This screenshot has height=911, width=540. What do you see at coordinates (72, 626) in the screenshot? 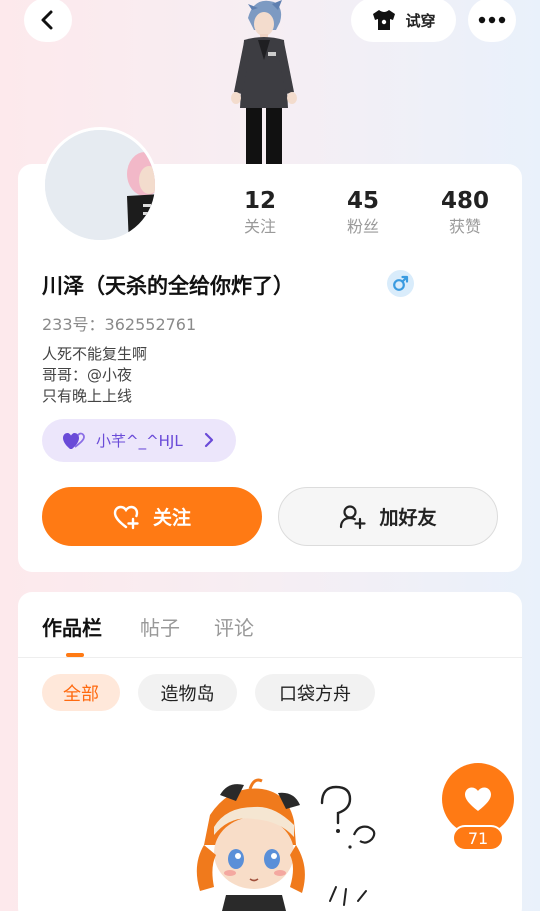
I see `tab-works: 作品栏` at bounding box center [72, 626].